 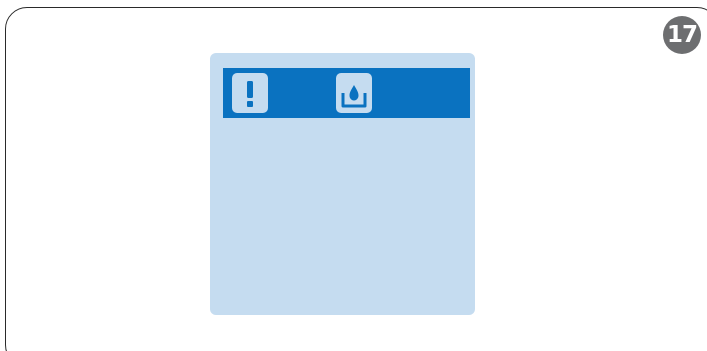 What do you see at coordinates (682, 35) in the screenshot?
I see `step-number-badge: 17` at bounding box center [682, 35].